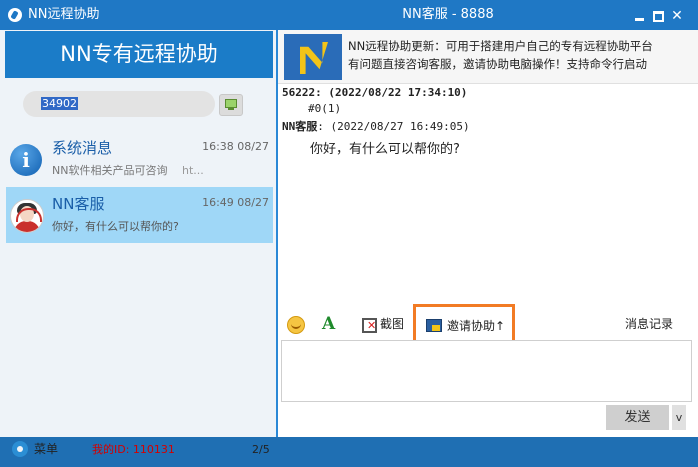 The height and width of the screenshot is (467, 698). Describe the element at coordinates (325, 108) in the screenshot. I see `message-body: #0(1)` at that location.